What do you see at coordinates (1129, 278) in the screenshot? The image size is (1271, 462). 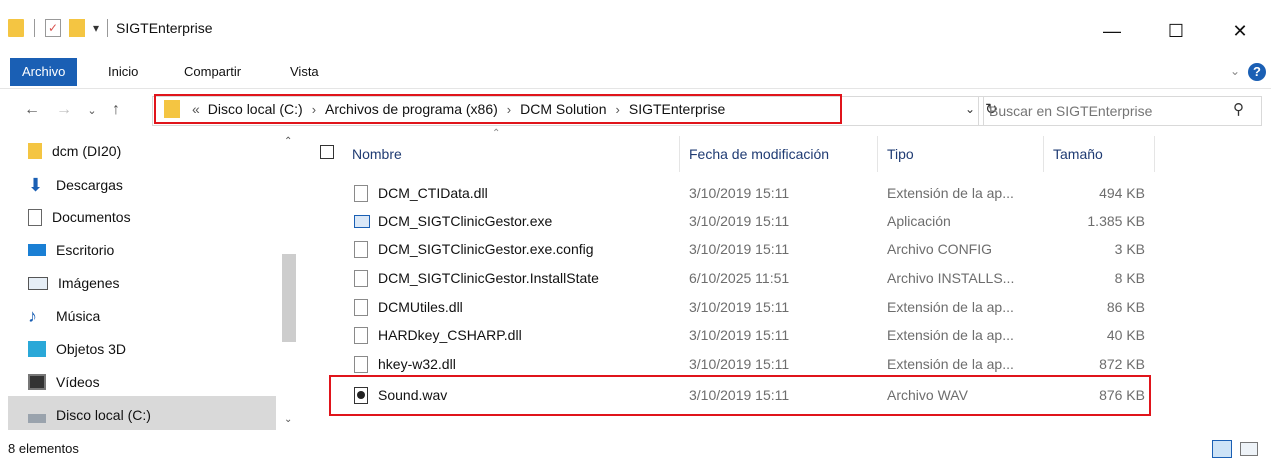 I see `file-size: 8 KB` at bounding box center [1129, 278].